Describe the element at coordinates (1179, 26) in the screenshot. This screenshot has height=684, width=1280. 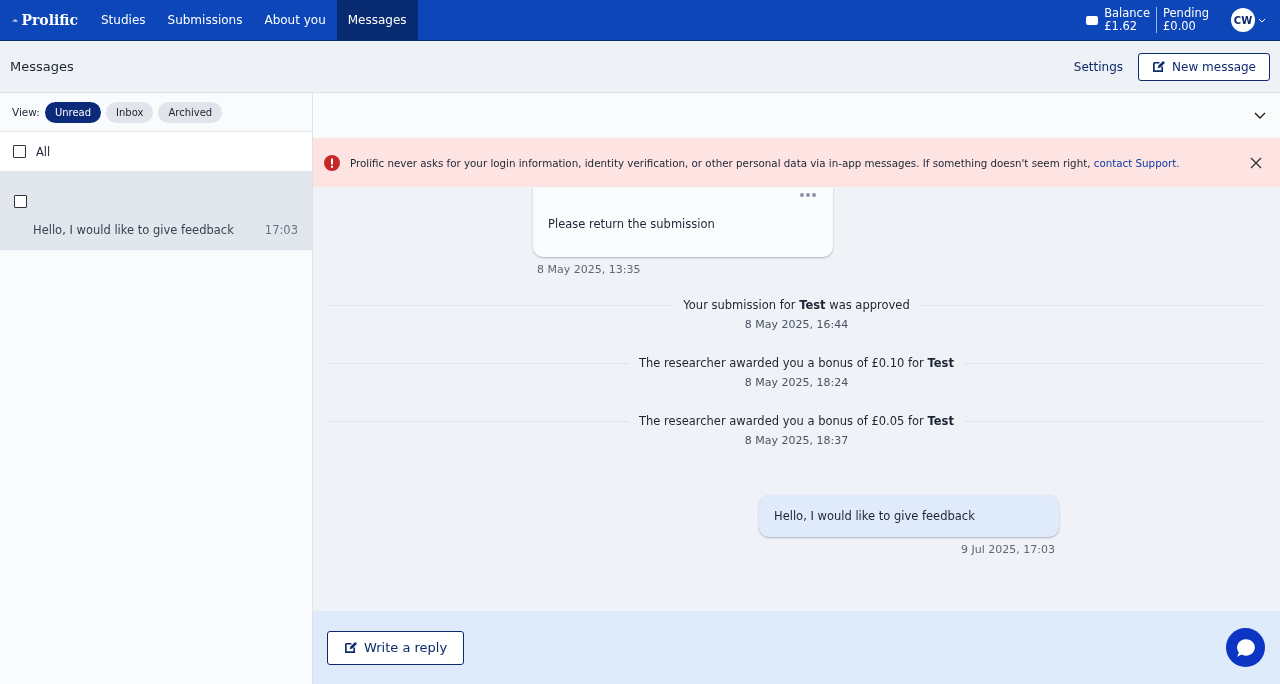
I see `pending-value: £0.00` at that location.